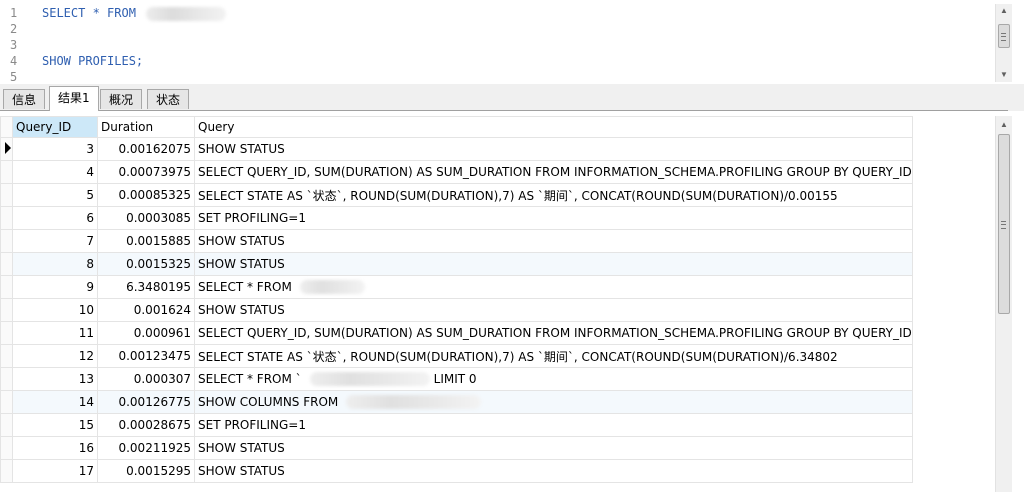 This screenshot has height=492, width=1024. Describe the element at coordinates (1004, 224) in the screenshot. I see `grid-scroll-thumb` at that location.